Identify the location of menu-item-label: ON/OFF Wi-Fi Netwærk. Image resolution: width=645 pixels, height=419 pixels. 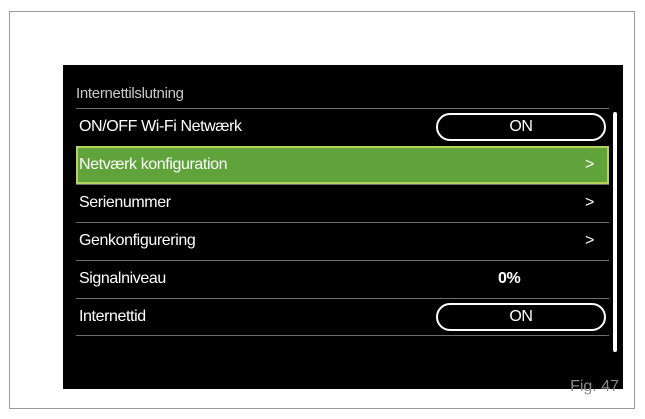
(160, 126).